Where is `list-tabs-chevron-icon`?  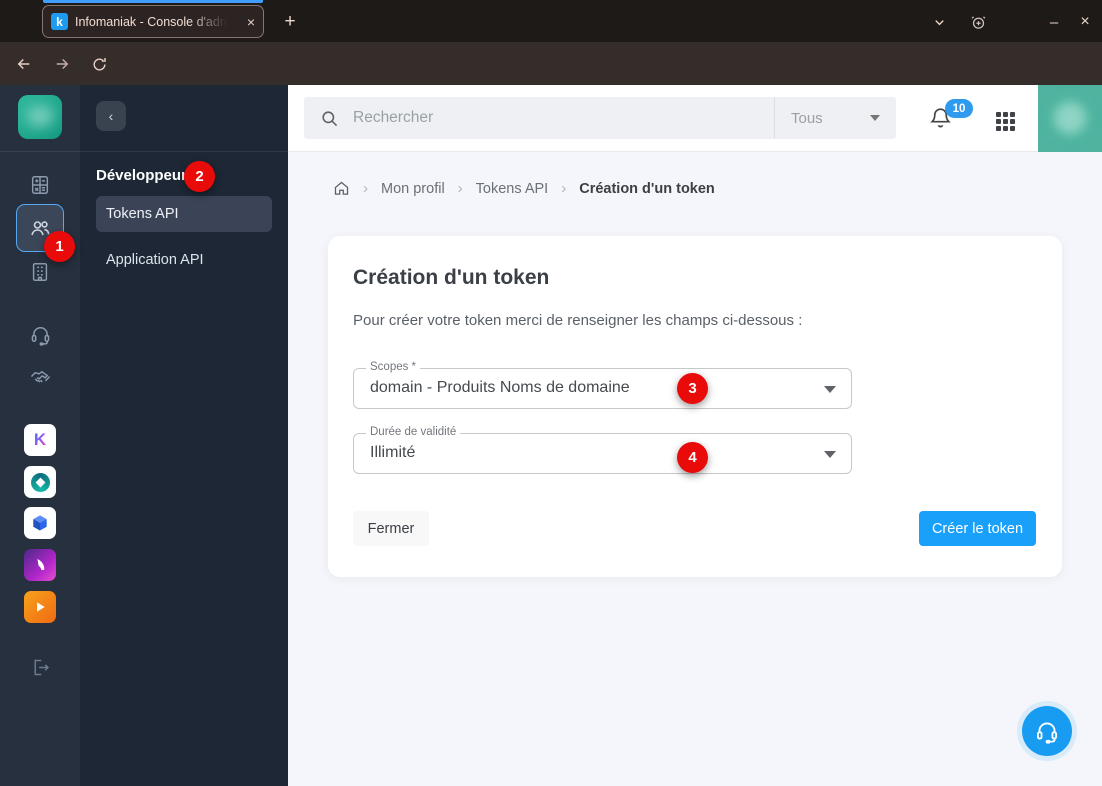 list-tabs-chevron-icon is located at coordinates (939, 22).